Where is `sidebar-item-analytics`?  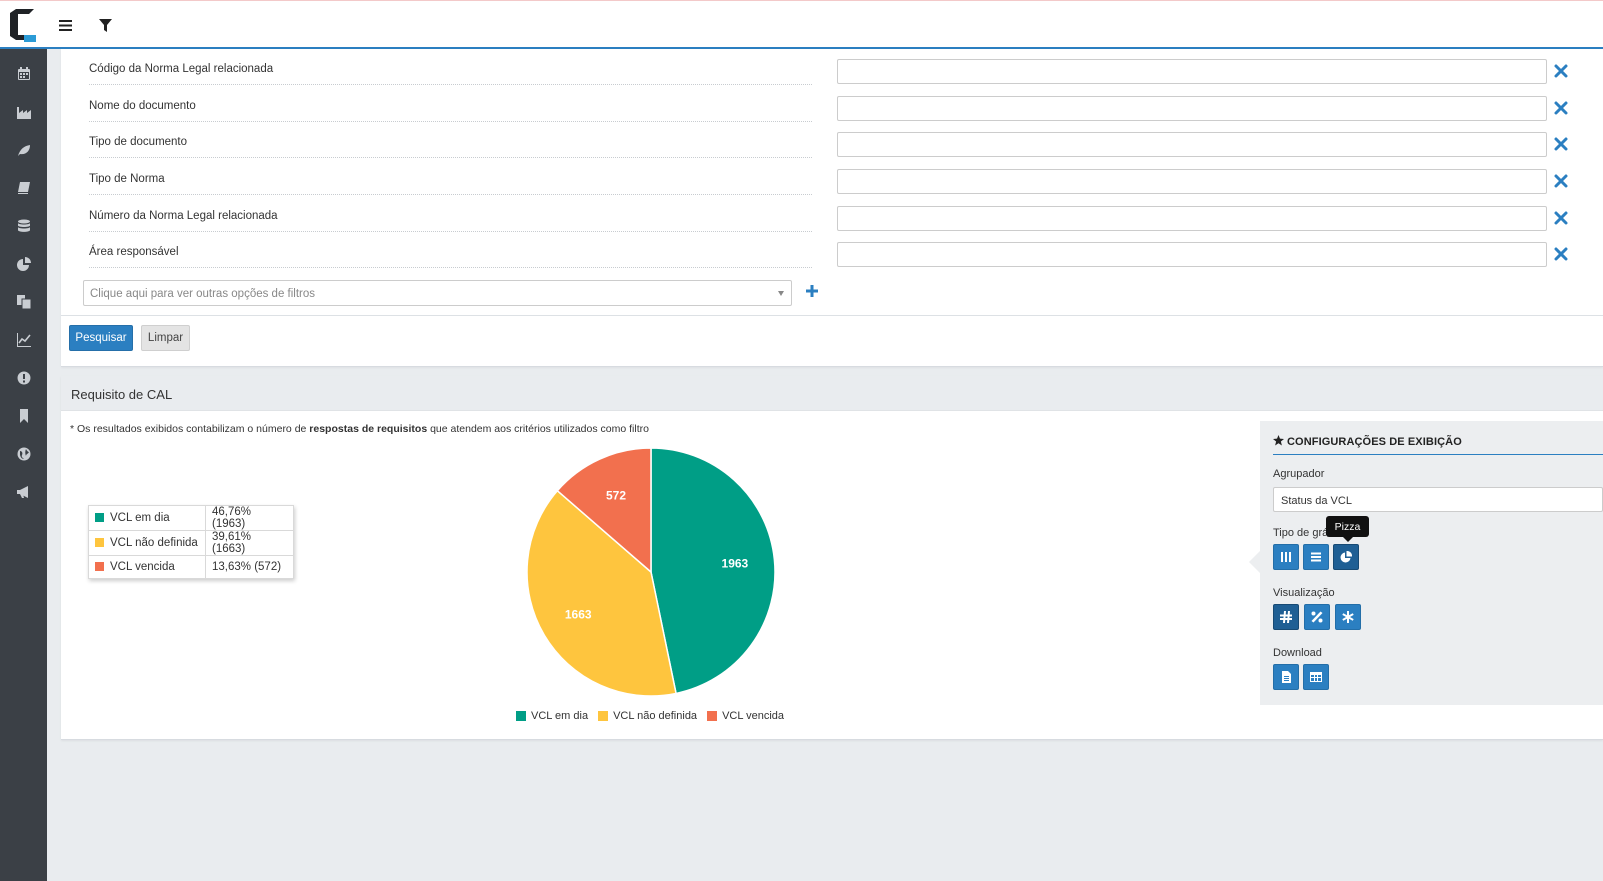 sidebar-item-analytics is located at coordinates (23, 341).